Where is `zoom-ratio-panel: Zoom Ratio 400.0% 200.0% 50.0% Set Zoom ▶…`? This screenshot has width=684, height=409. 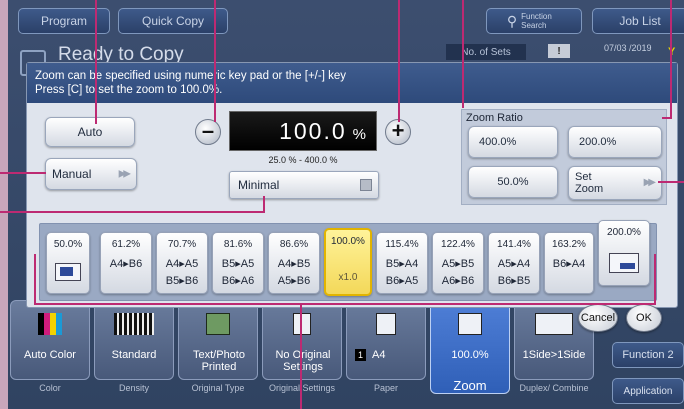
zoom-ratio-panel: Zoom Ratio 400.0% 200.0% 50.0% Set Zoom ▶… is located at coordinates (564, 157).